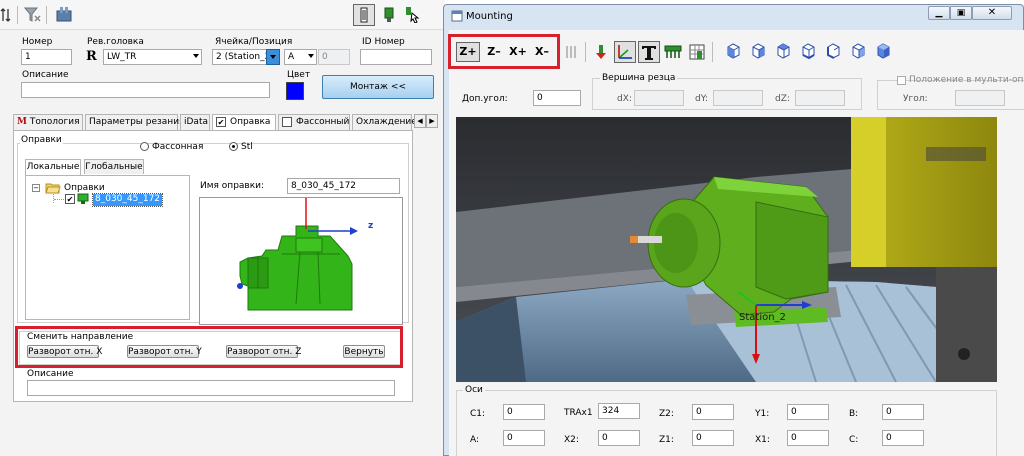  What do you see at coordinates (420, 121) in the screenshot?
I see `tab-scroll-left: ◀` at bounding box center [420, 121].